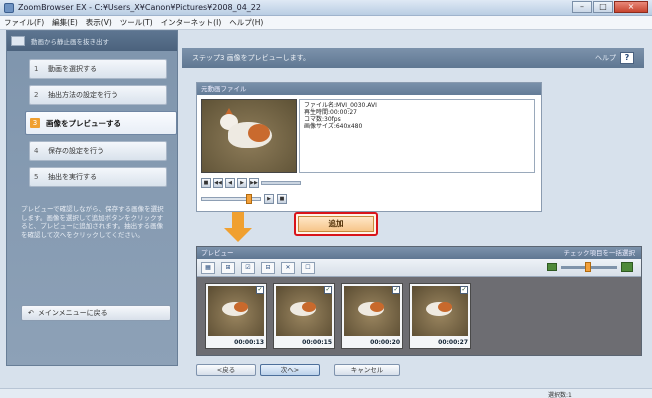  Describe the element at coordinates (218, 183) in the screenshot. I see `rewind-icon: ◀◀` at that location.